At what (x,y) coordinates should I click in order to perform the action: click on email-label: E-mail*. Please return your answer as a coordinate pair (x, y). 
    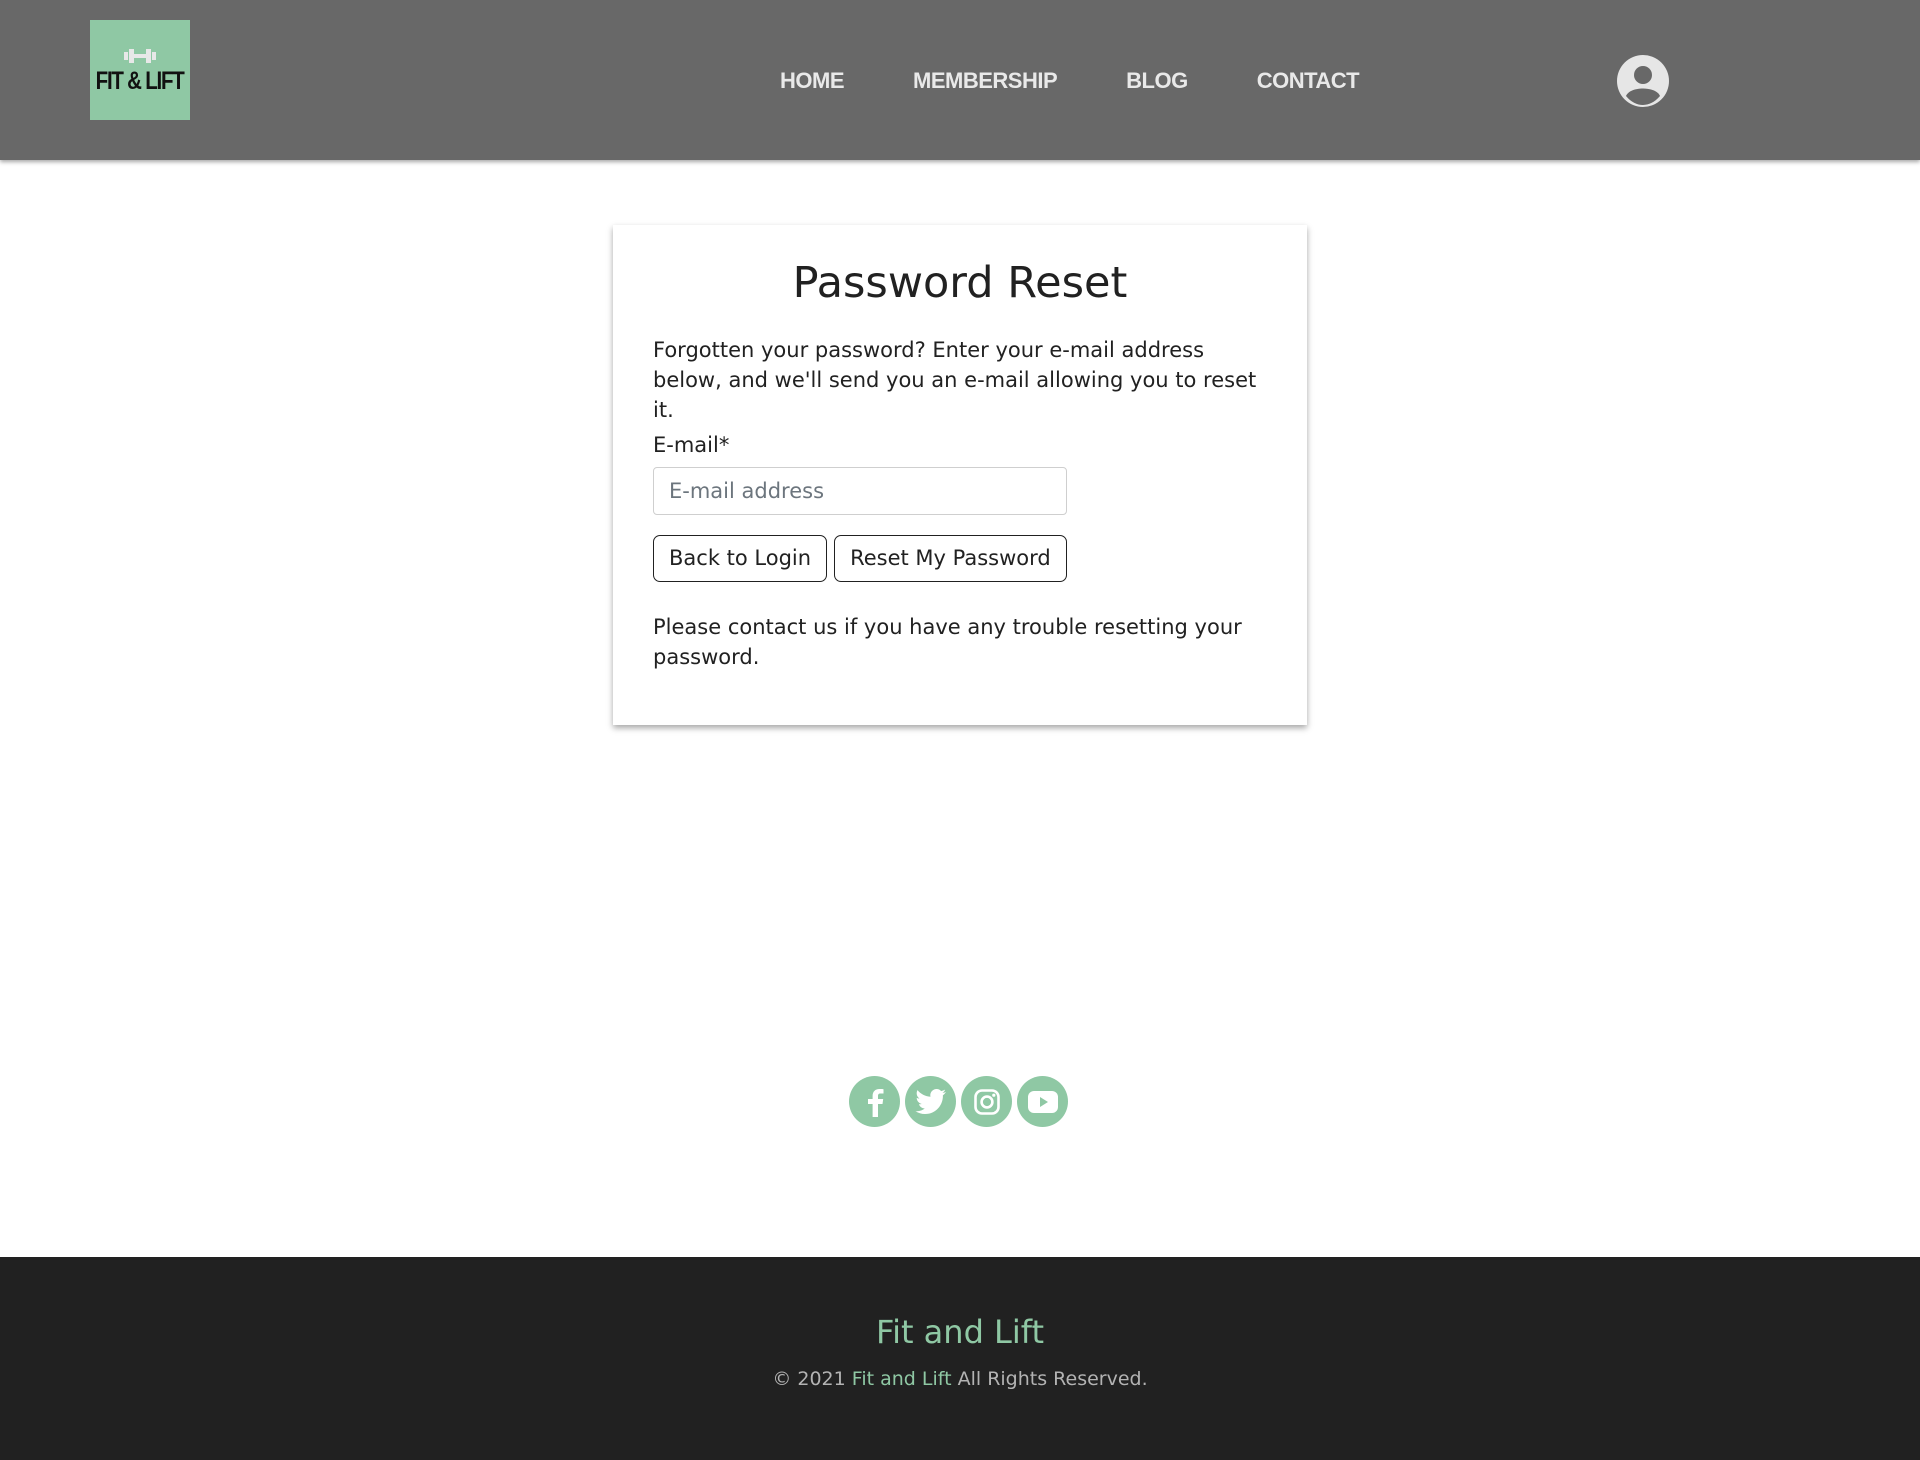
    Looking at the image, I should click on (691, 444).